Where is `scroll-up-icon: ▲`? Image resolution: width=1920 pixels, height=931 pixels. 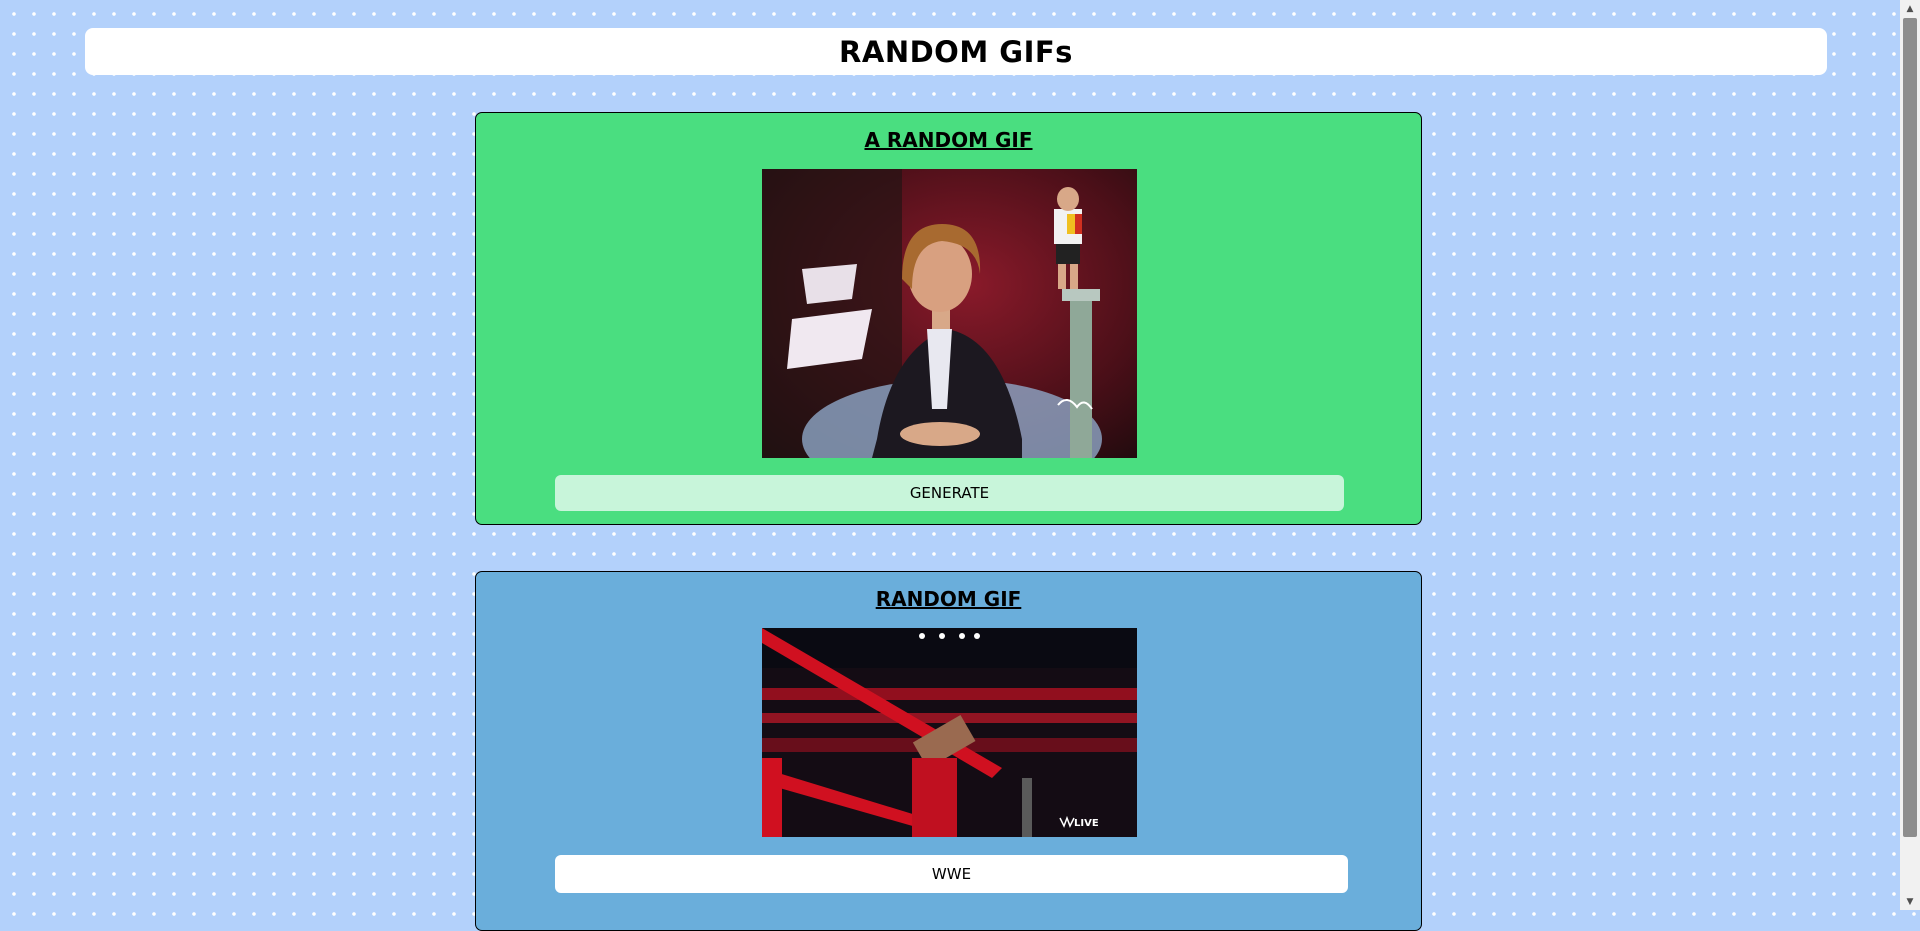 scroll-up-icon: ▲ is located at coordinates (1910, 8).